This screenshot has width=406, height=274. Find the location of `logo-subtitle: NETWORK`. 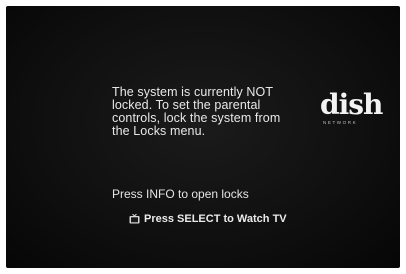

logo-subtitle: NETWORK is located at coordinates (340, 122).